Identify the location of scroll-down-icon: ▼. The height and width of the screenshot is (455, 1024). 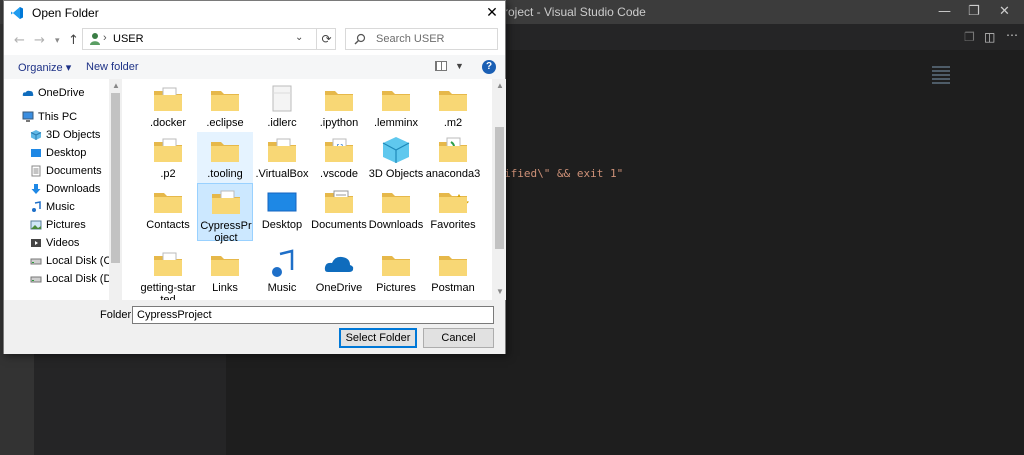
(500, 291).